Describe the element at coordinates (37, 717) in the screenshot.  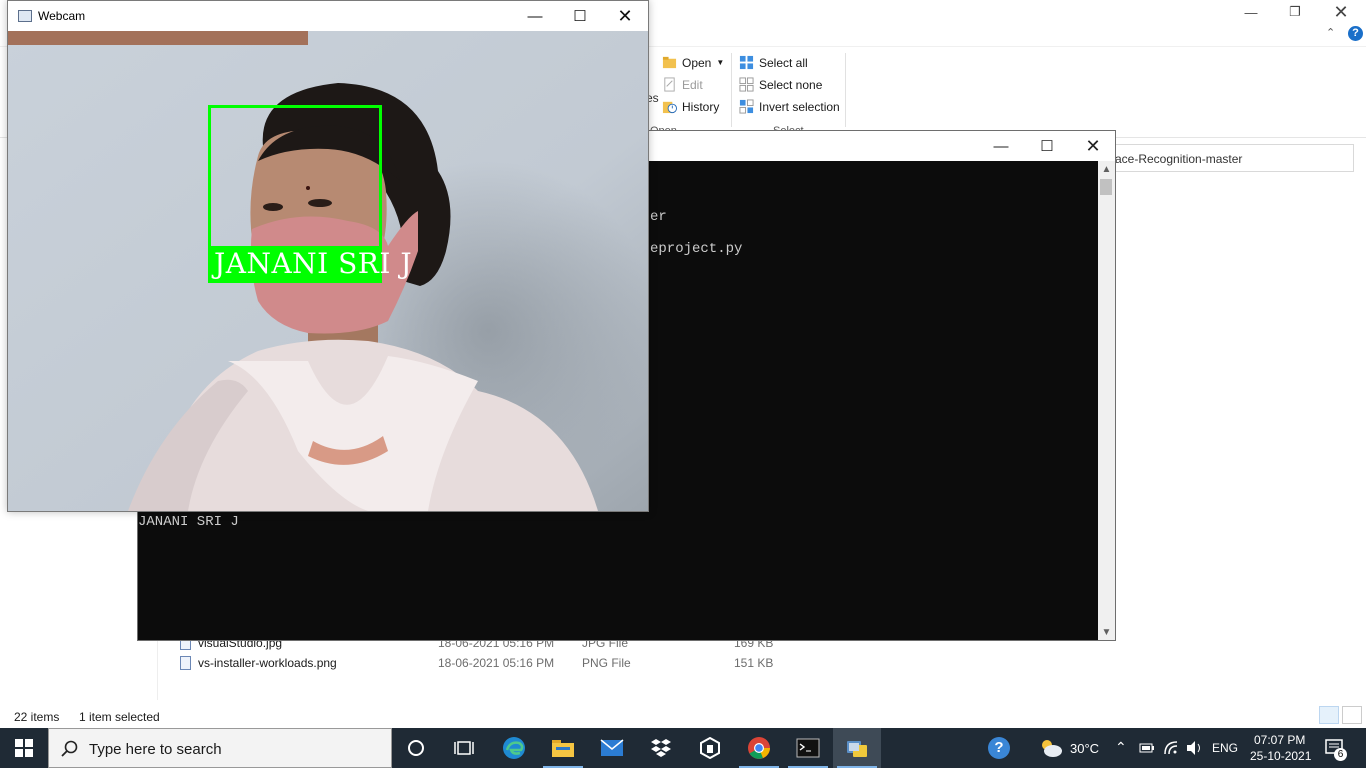
I see `item-count: 22 items` at that location.